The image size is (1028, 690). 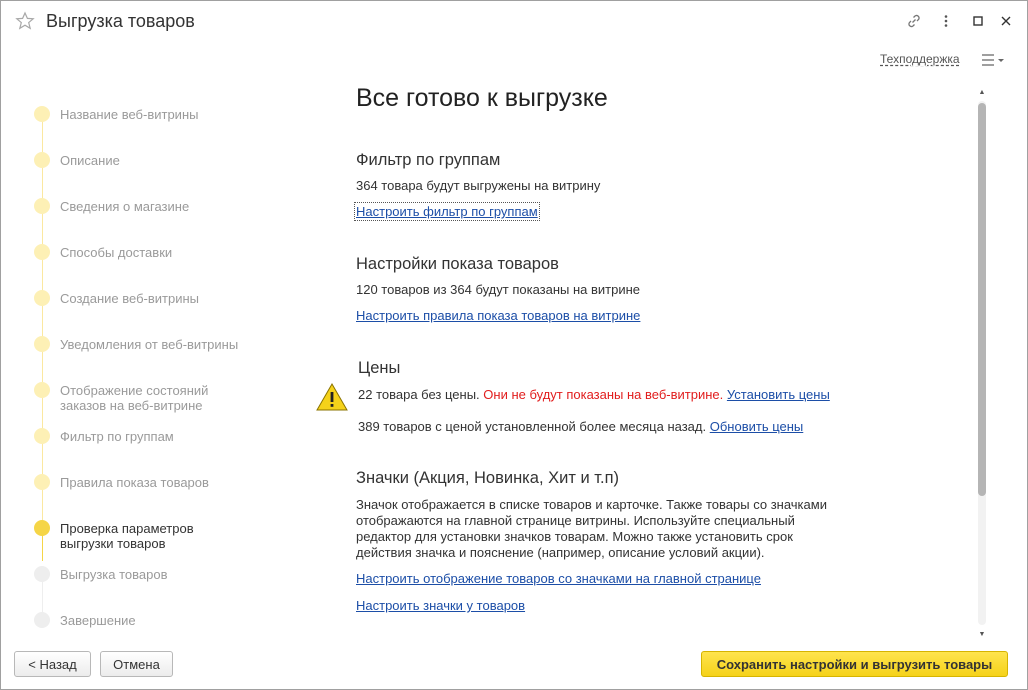 What do you see at coordinates (134, 482) in the screenshot?
I see `step-label: Правила показа товаров` at bounding box center [134, 482].